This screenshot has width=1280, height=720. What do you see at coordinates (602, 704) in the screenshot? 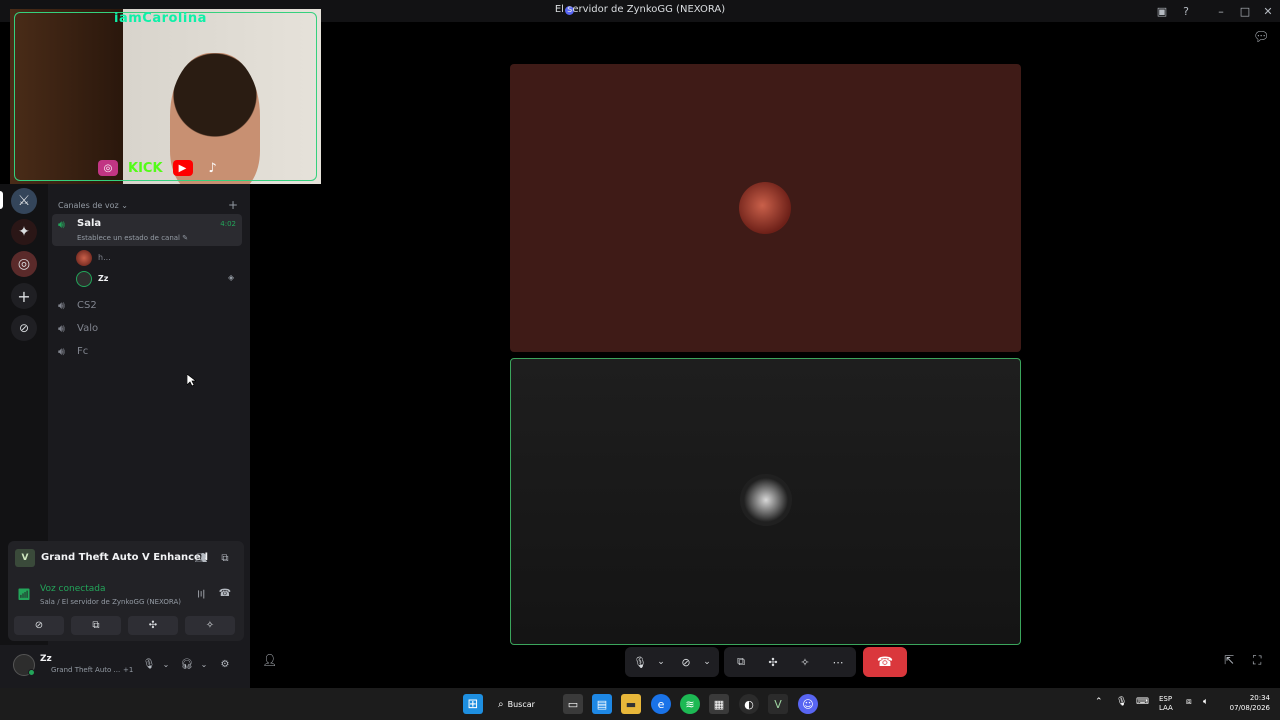
I see `widgets-icon: ▤` at bounding box center [602, 704].